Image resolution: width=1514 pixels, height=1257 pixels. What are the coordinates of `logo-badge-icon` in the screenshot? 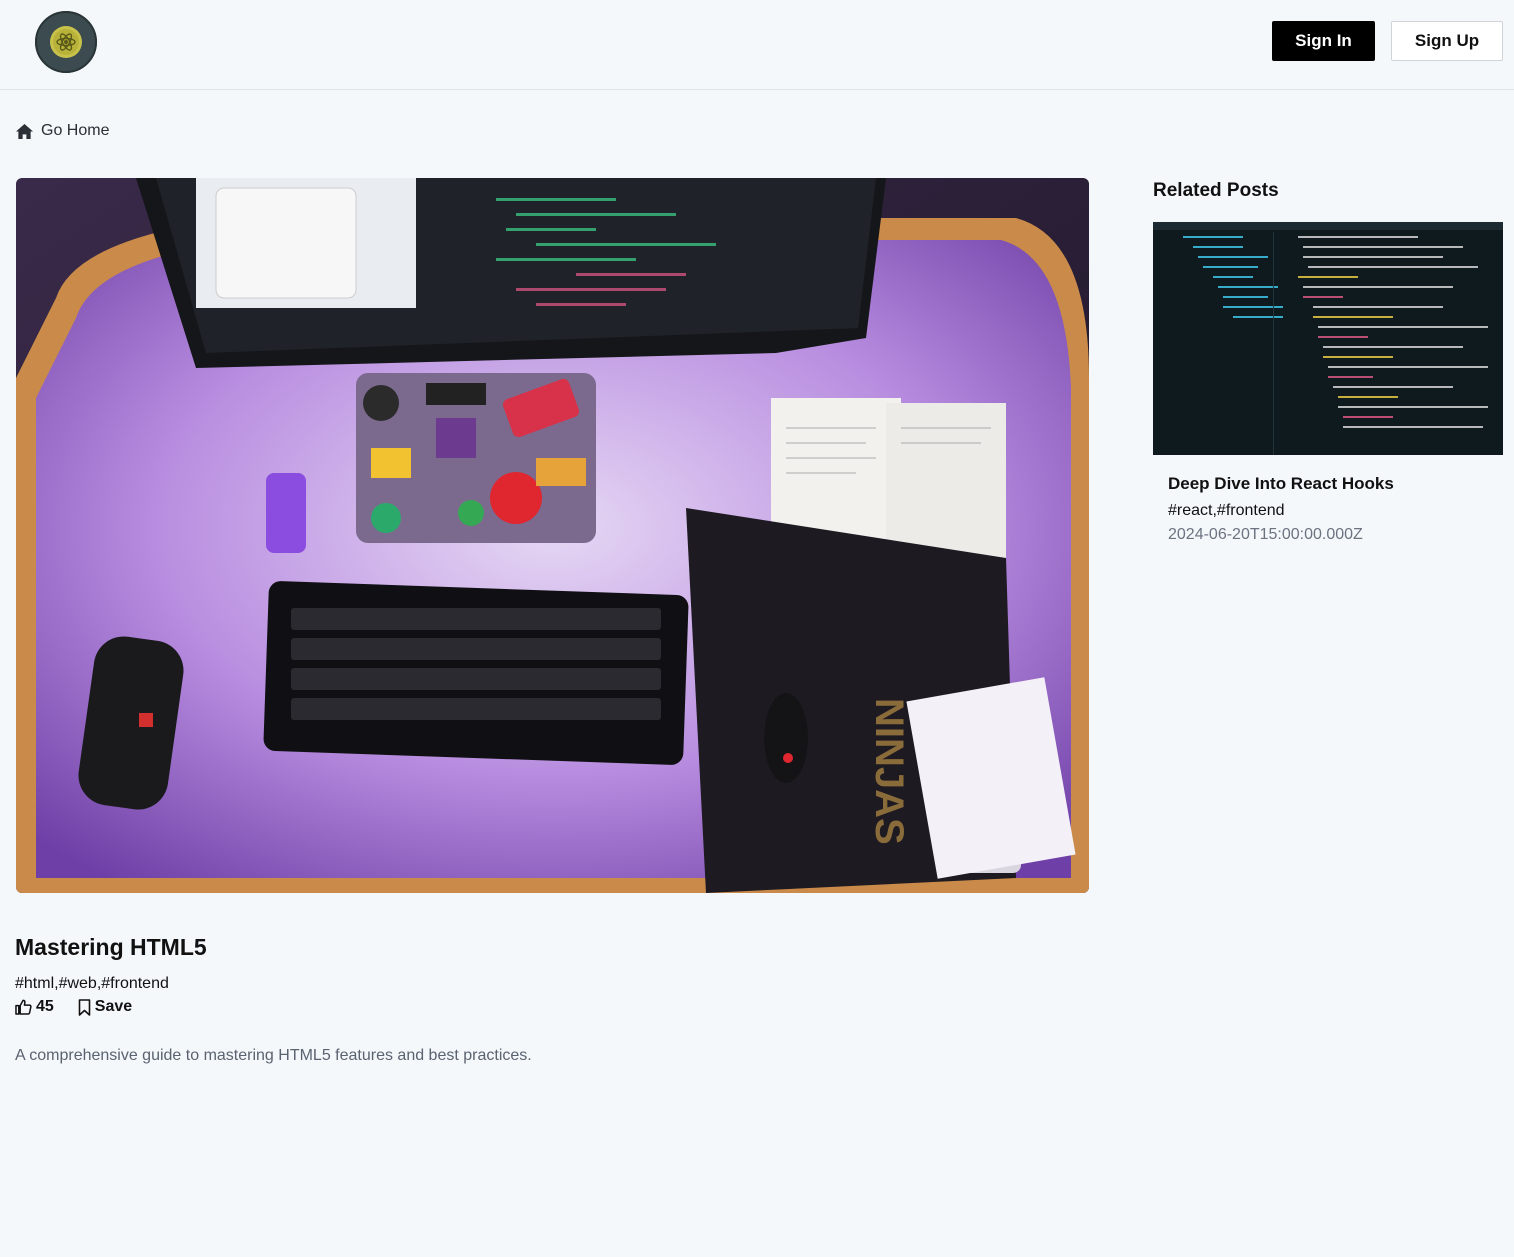 It's located at (66, 42).